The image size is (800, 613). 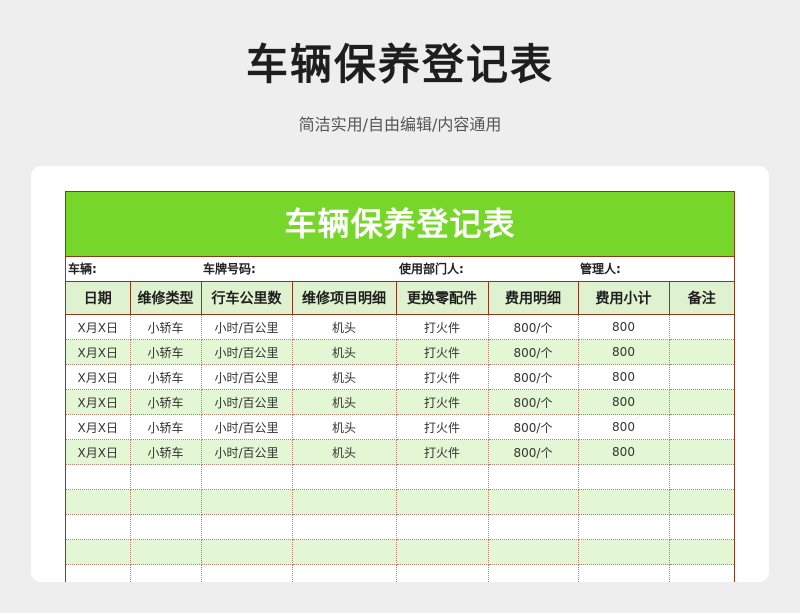 I want to click on column-header-cost-details: 费用明细, so click(x=533, y=298).